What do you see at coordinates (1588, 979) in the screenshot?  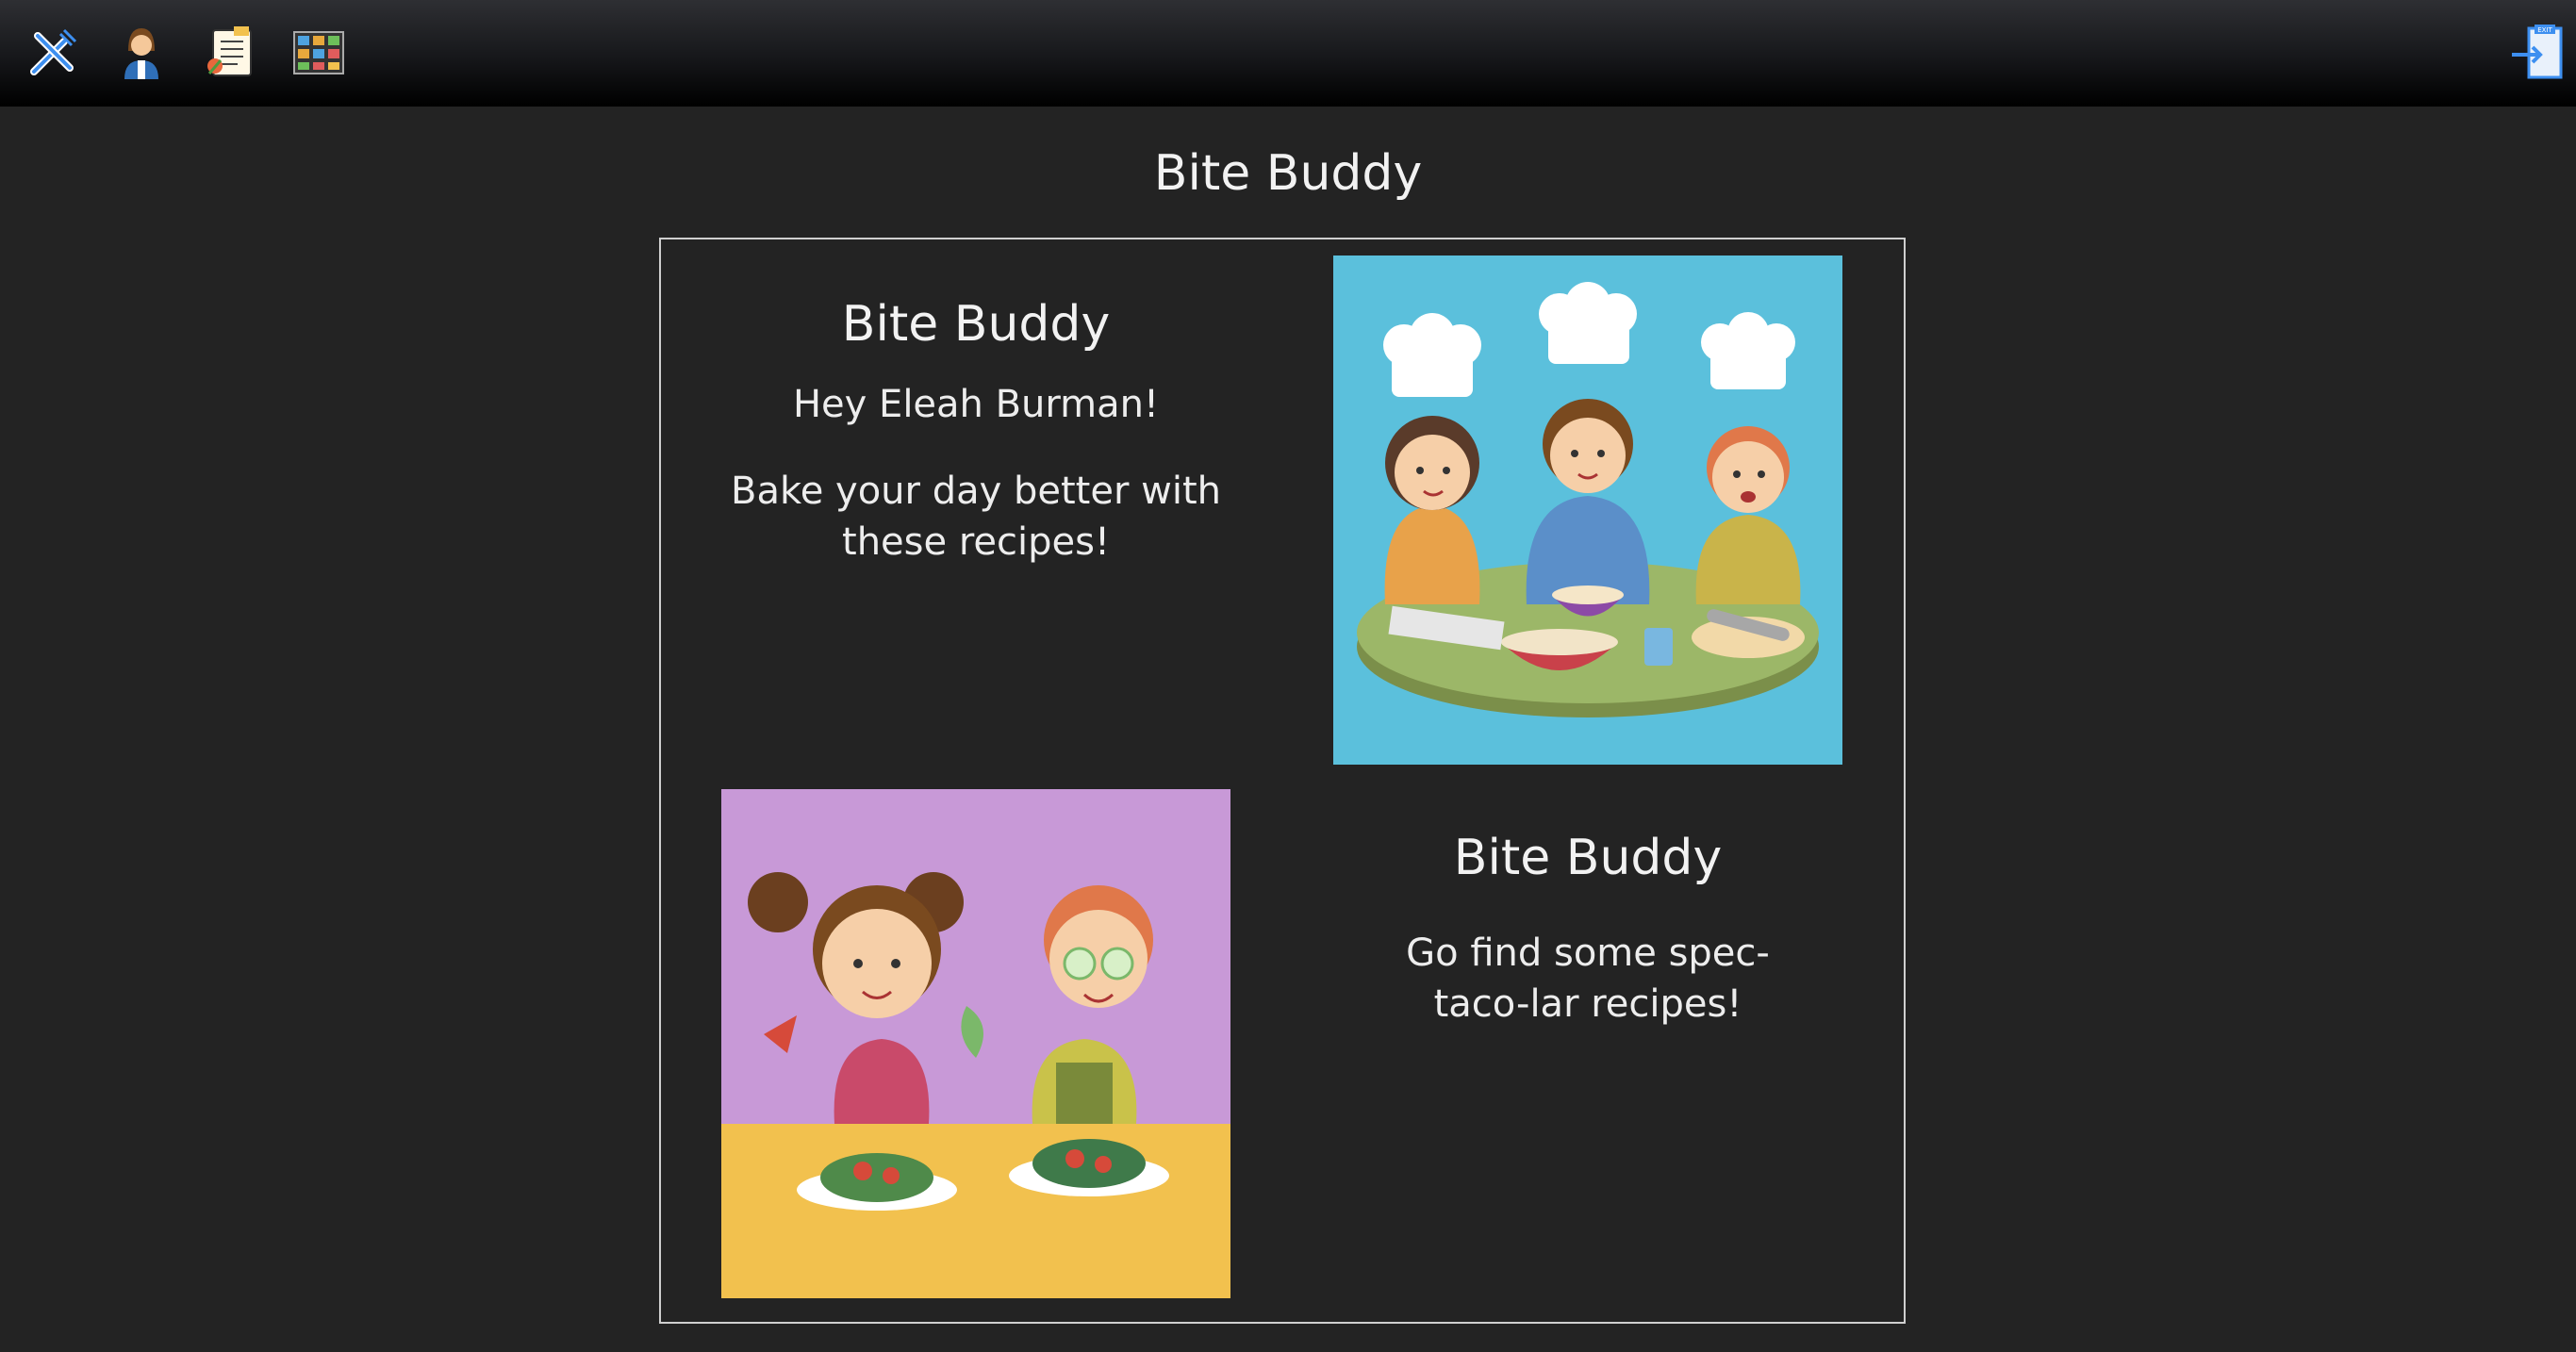 I see `explore-message: Go find some spec-taco-lar recipes!` at bounding box center [1588, 979].